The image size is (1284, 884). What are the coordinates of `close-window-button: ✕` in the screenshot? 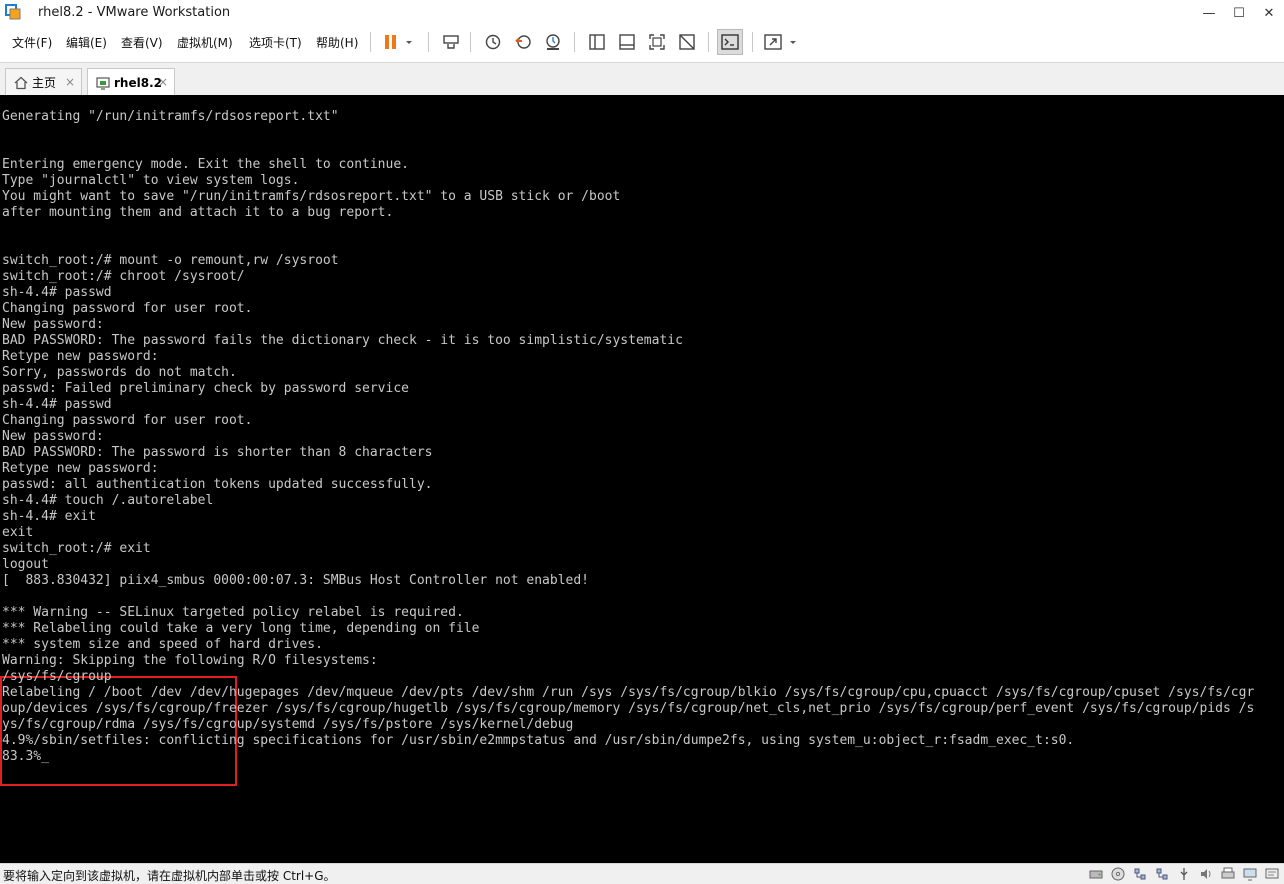 It's located at (1269, 13).